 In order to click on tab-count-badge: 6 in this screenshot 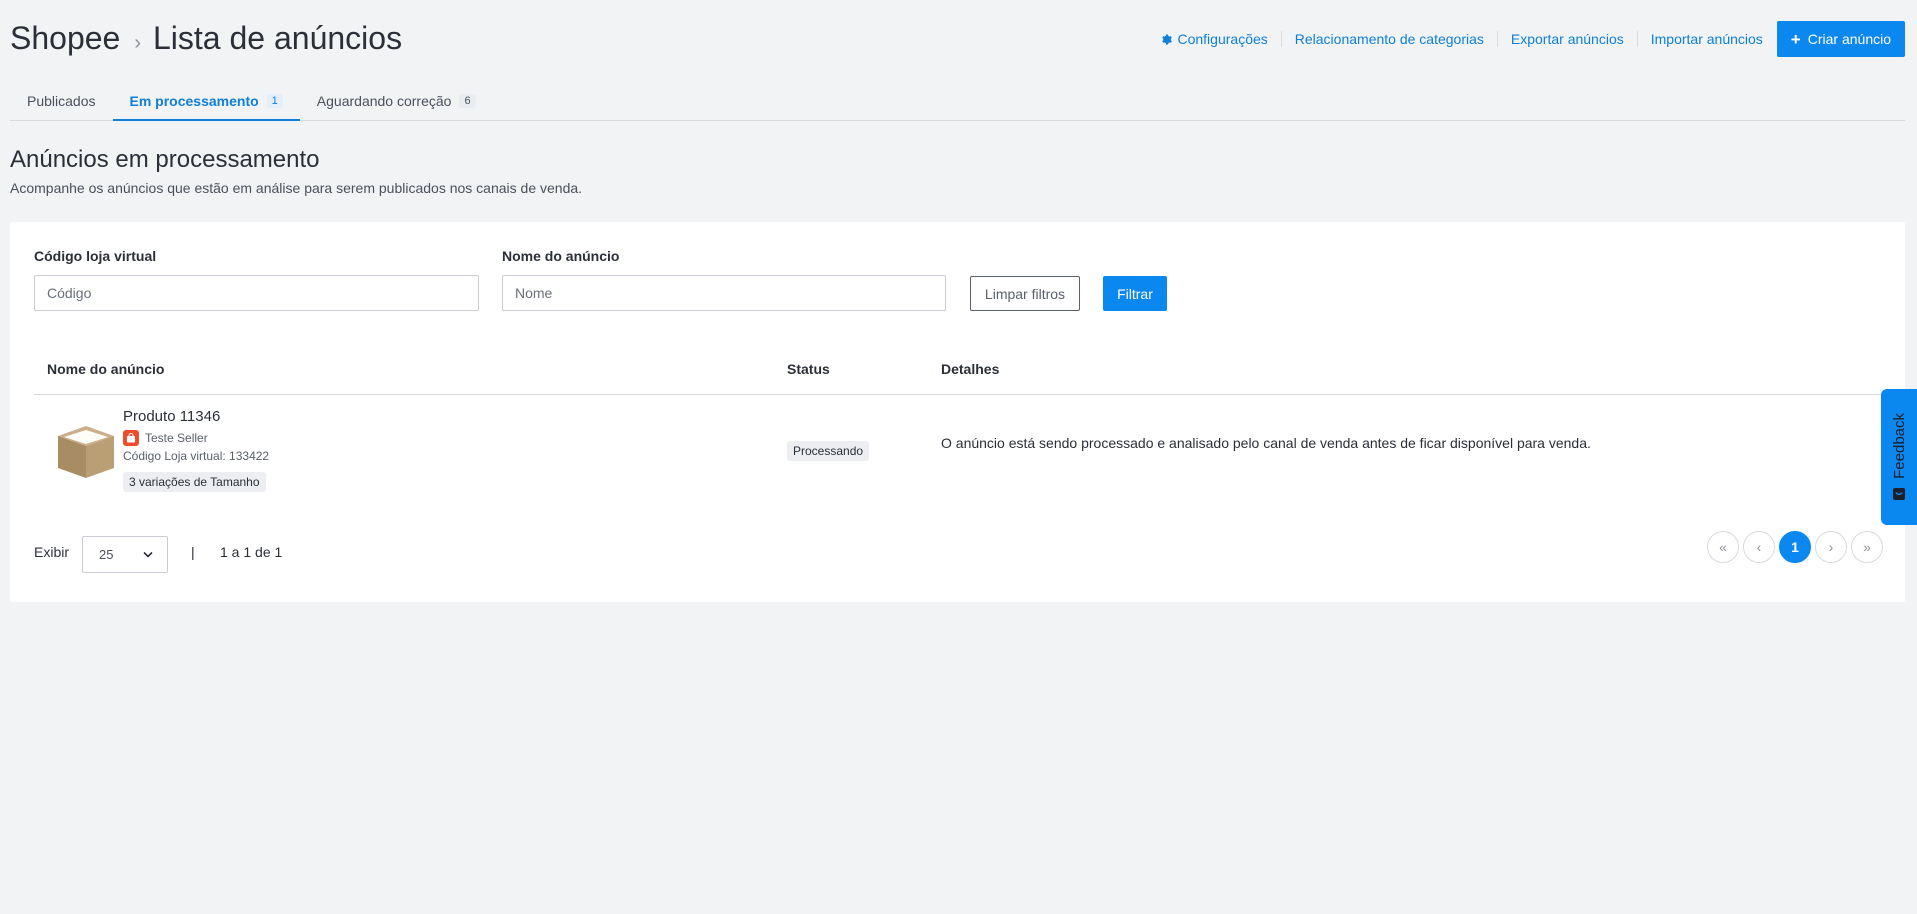, I will do `click(467, 101)`.